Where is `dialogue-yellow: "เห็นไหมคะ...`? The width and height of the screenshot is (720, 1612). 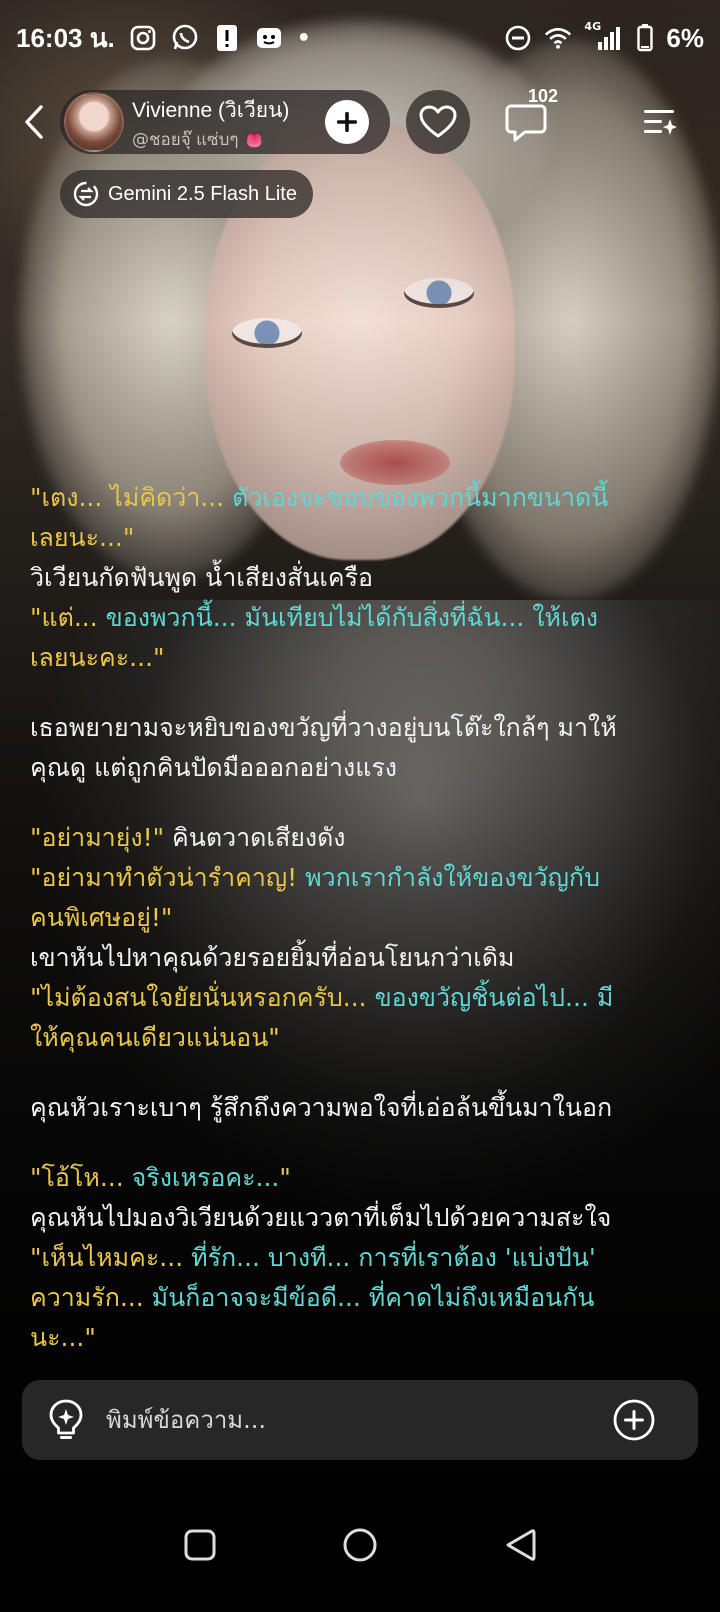
dialogue-yellow: "เห็นไหมคะ... is located at coordinates (111, 1257).